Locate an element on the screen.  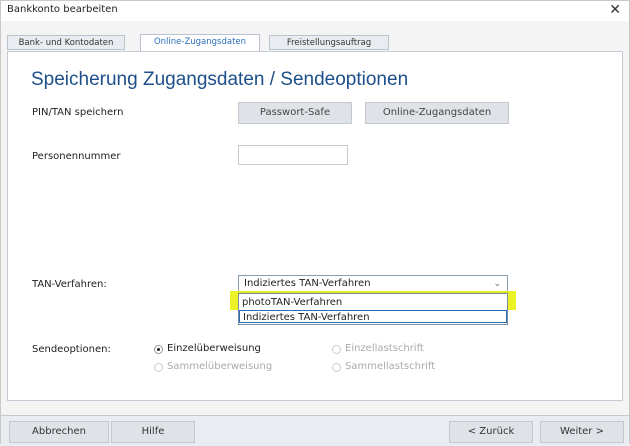
online-zugangsdaten-button: Online-Zugangsdaten is located at coordinates (437, 113).